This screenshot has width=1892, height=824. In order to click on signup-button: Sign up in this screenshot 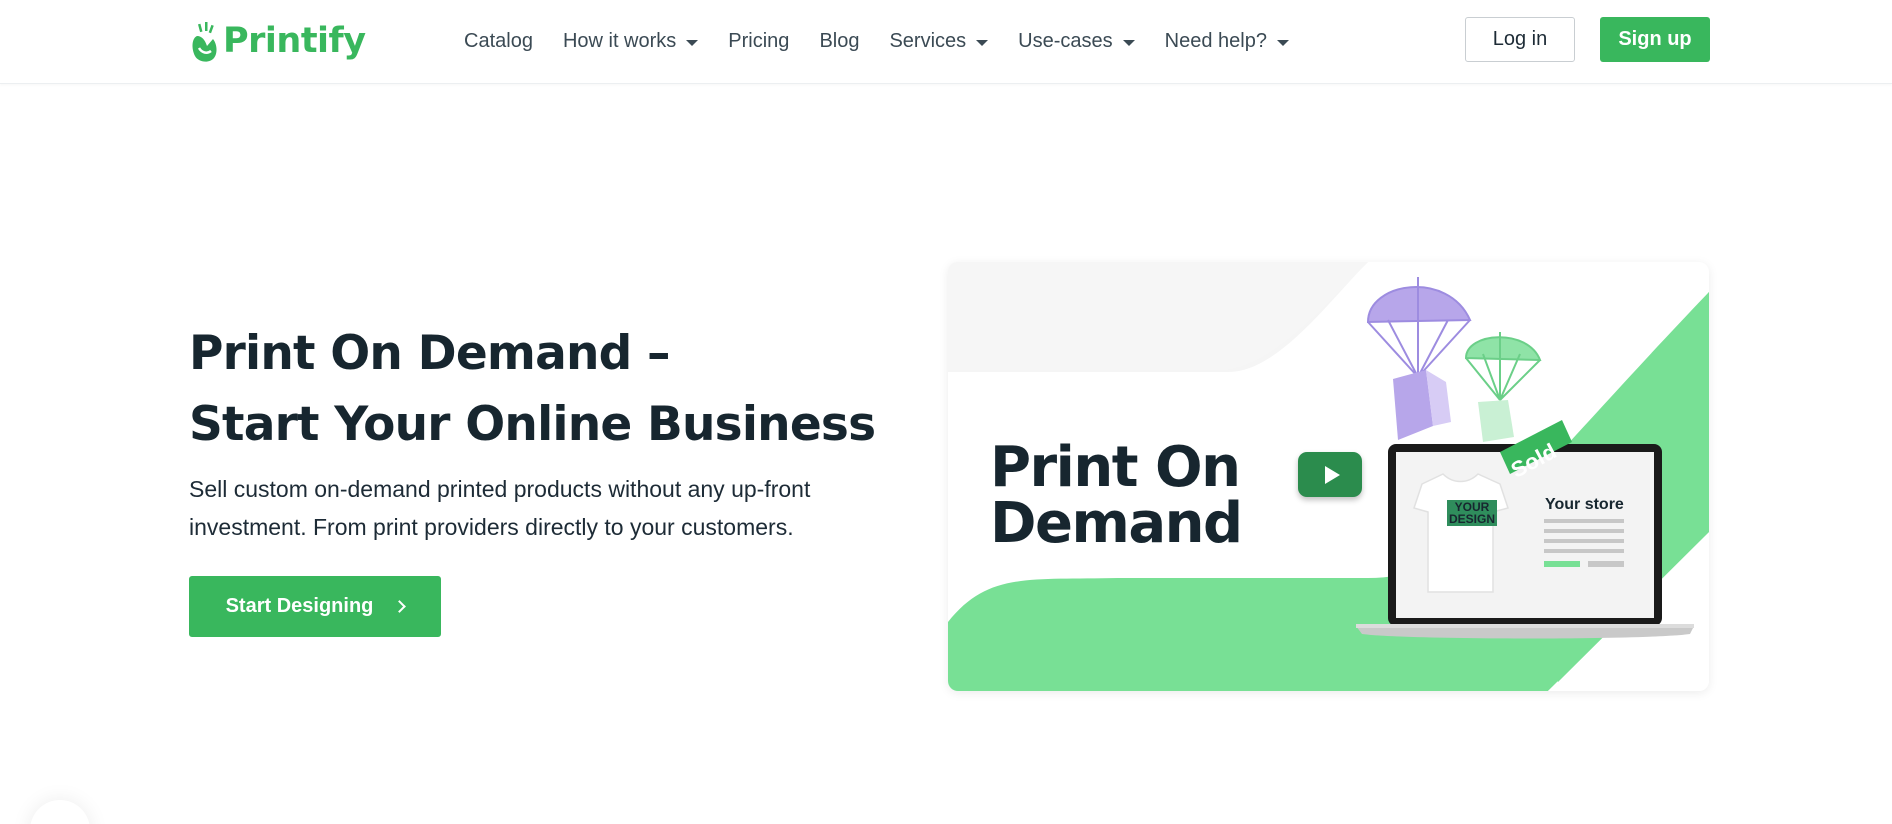, I will do `click(1655, 39)`.